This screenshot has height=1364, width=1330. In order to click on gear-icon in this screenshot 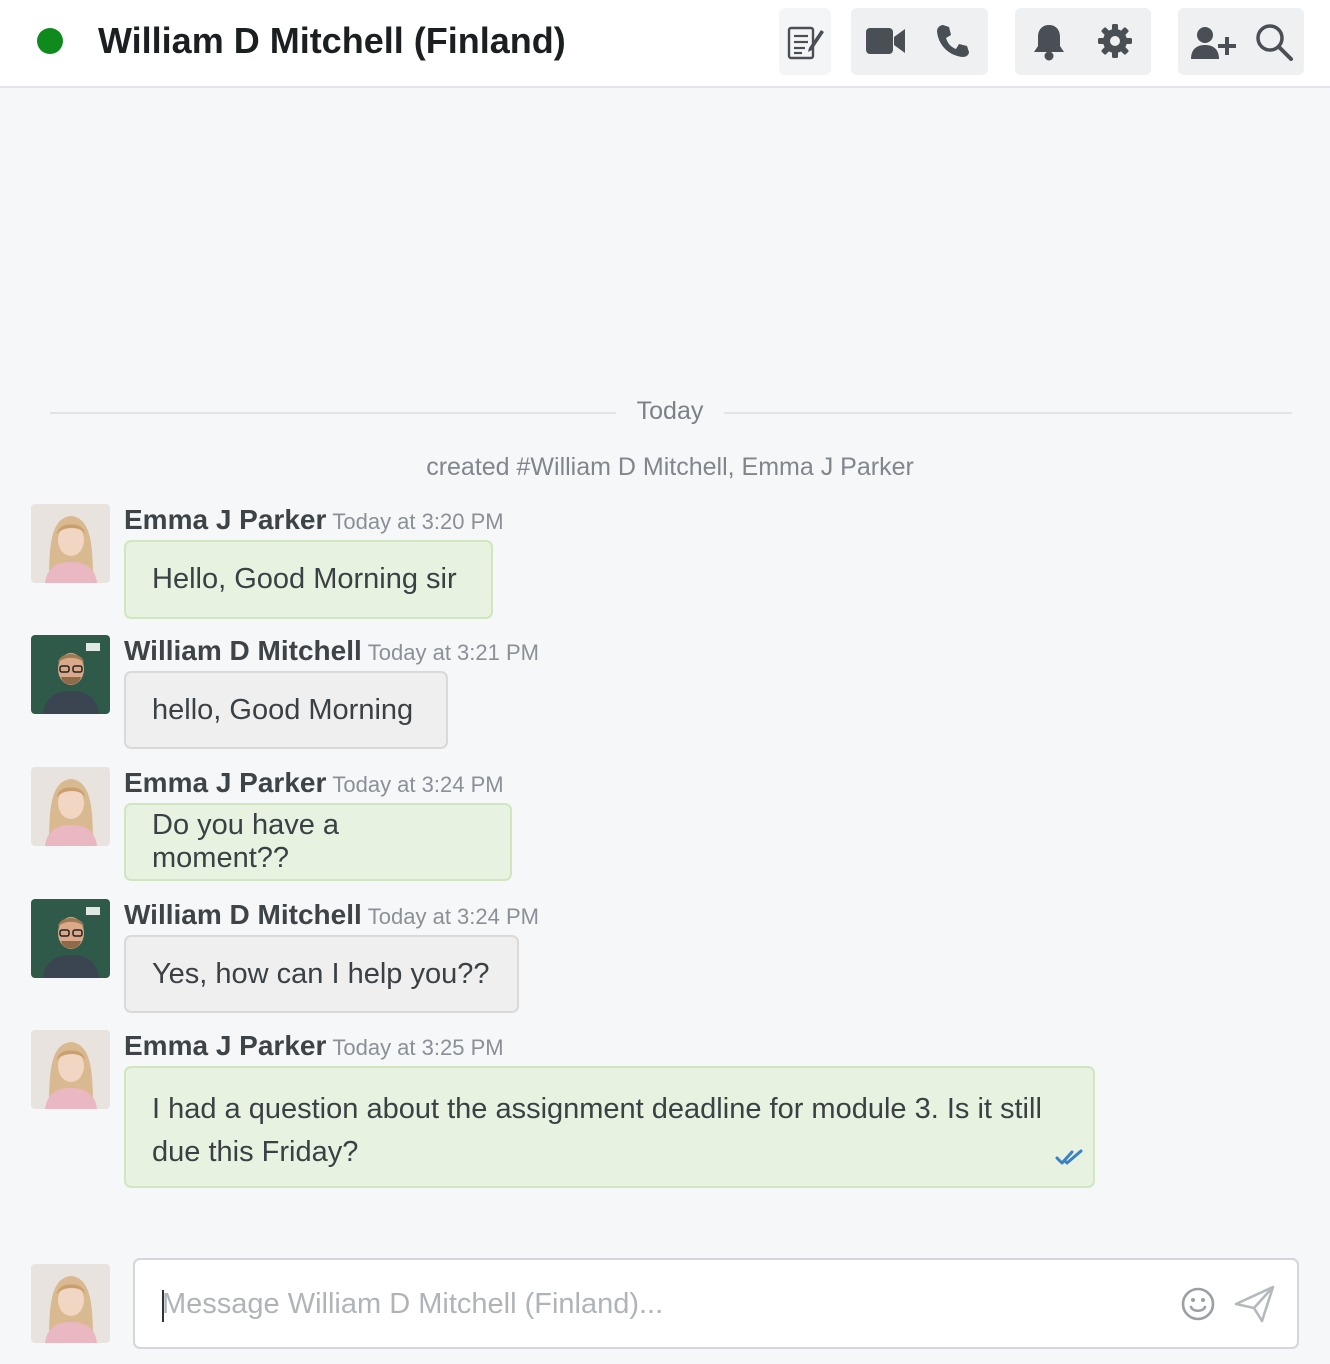, I will do `click(1115, 41)`.